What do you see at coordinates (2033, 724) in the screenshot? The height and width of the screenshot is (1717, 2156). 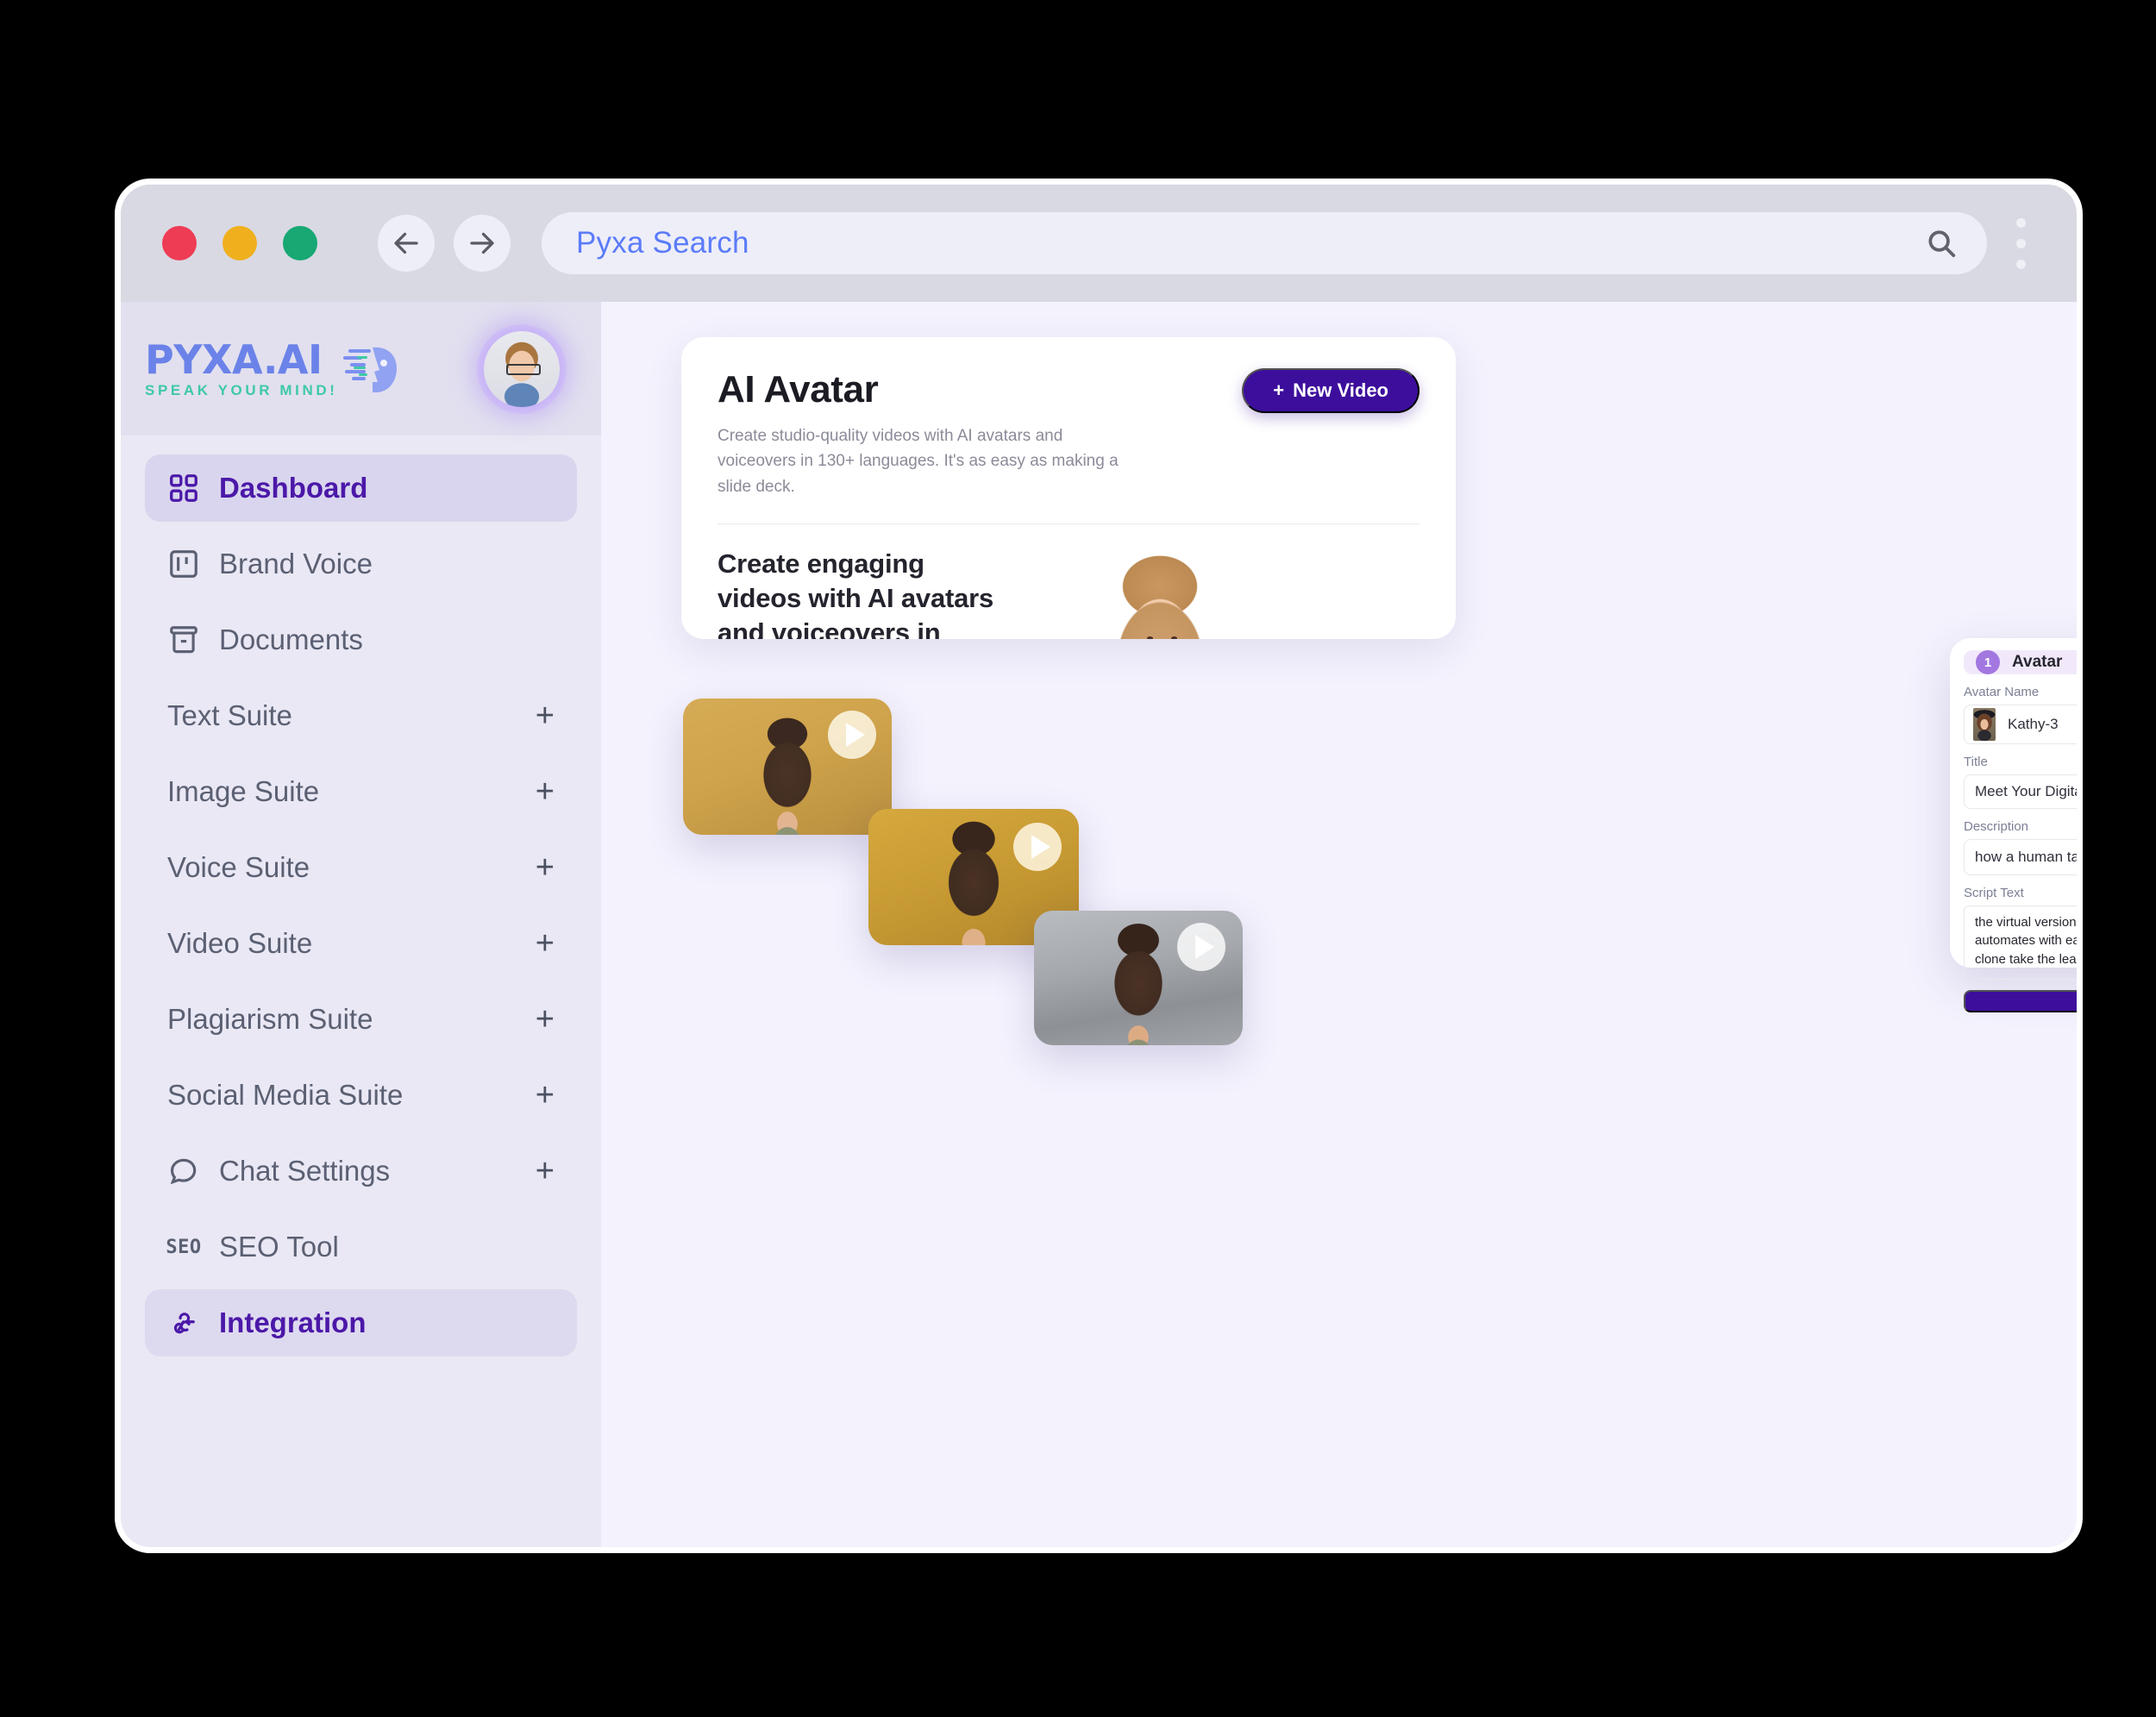 I see `avatar-name-value: Kathy-3` at bounding box center [2033, 724].